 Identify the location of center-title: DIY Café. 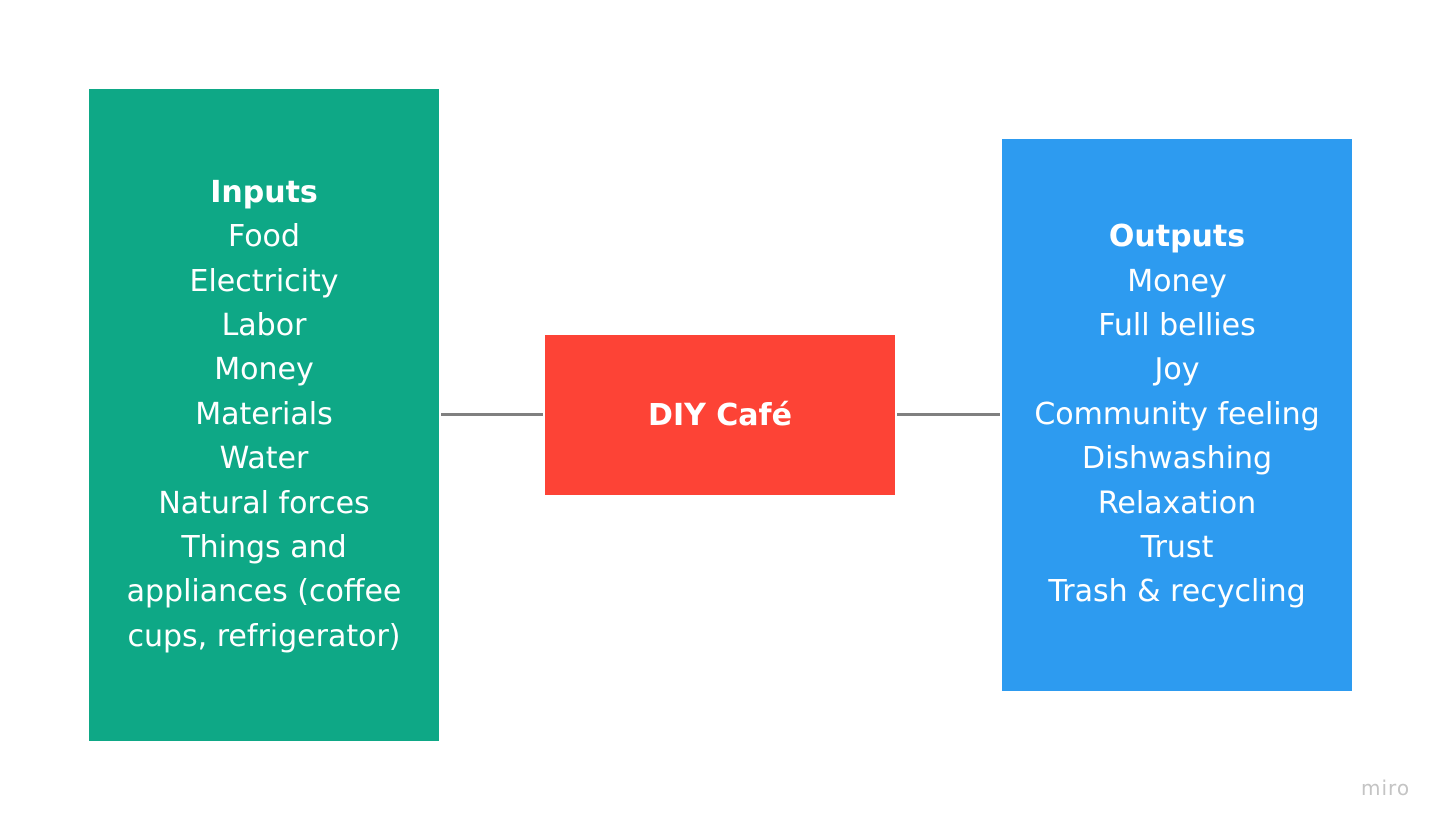
(720, 415).